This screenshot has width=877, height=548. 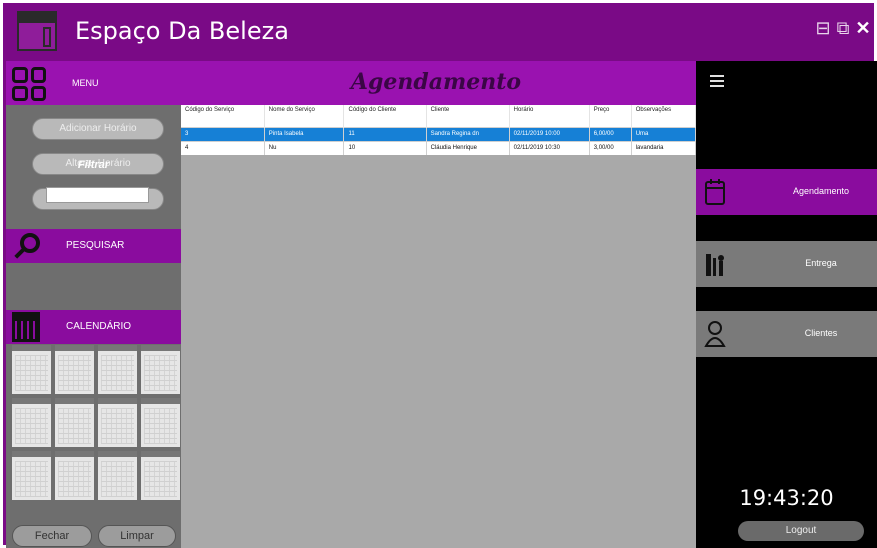 I want to click on table-cell: 3, so click(x=223, y=133).